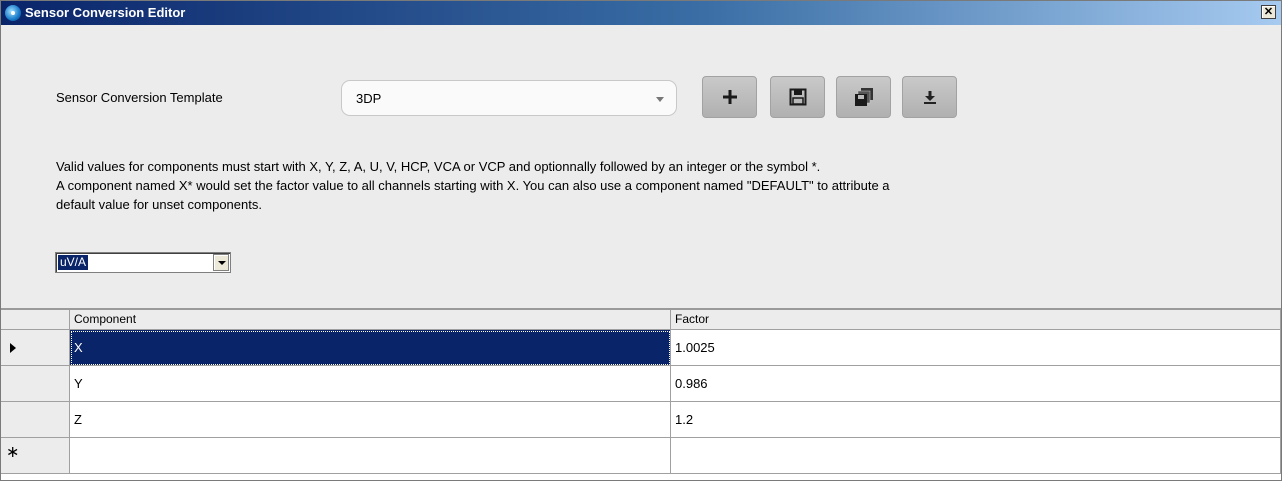 Image resolution: width=1282 pixels, height=481 pixels. Describe the element at coordinates (35, 456) in the screenshot. I see `row-selector: ∗` at that location.